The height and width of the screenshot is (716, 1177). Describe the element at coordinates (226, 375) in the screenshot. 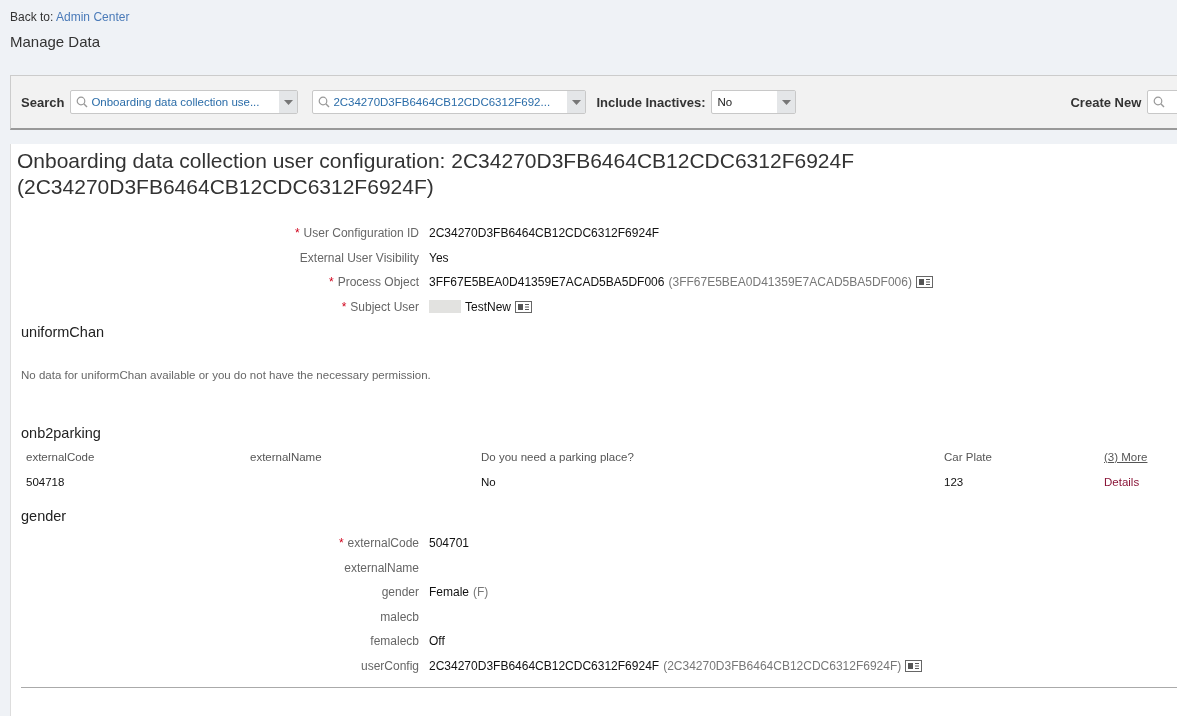

I see `no-data-message: No data for uniformChan available or you do not have the necessary permission.` at that location.